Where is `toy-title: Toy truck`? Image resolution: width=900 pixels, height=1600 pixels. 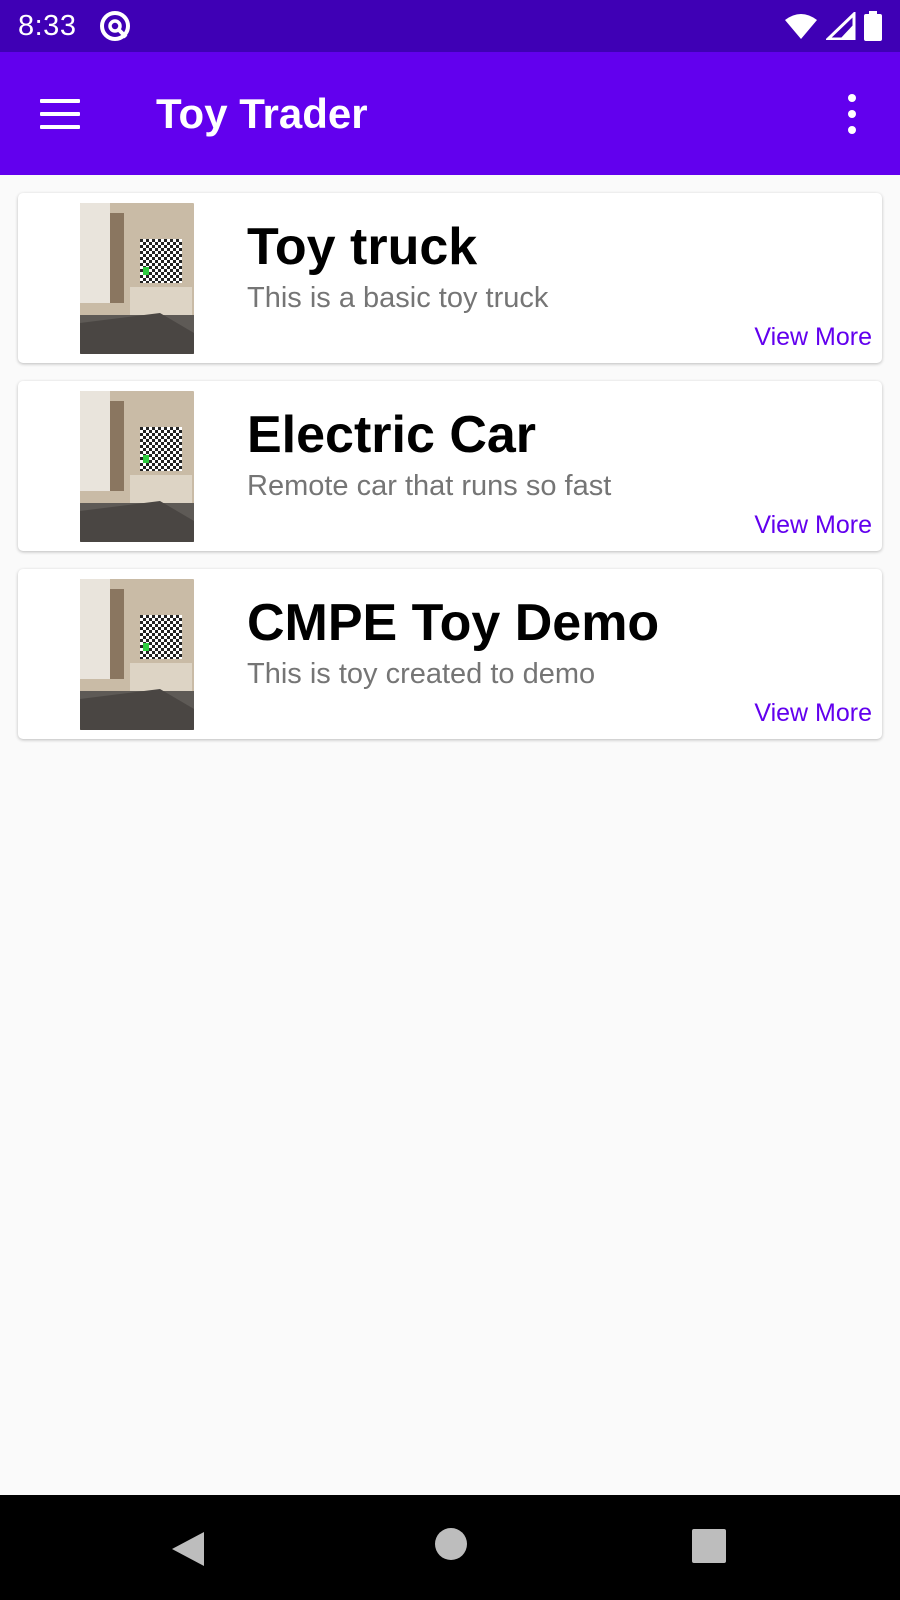
toy-title: Toy truck is located at coordinates (362, 247).